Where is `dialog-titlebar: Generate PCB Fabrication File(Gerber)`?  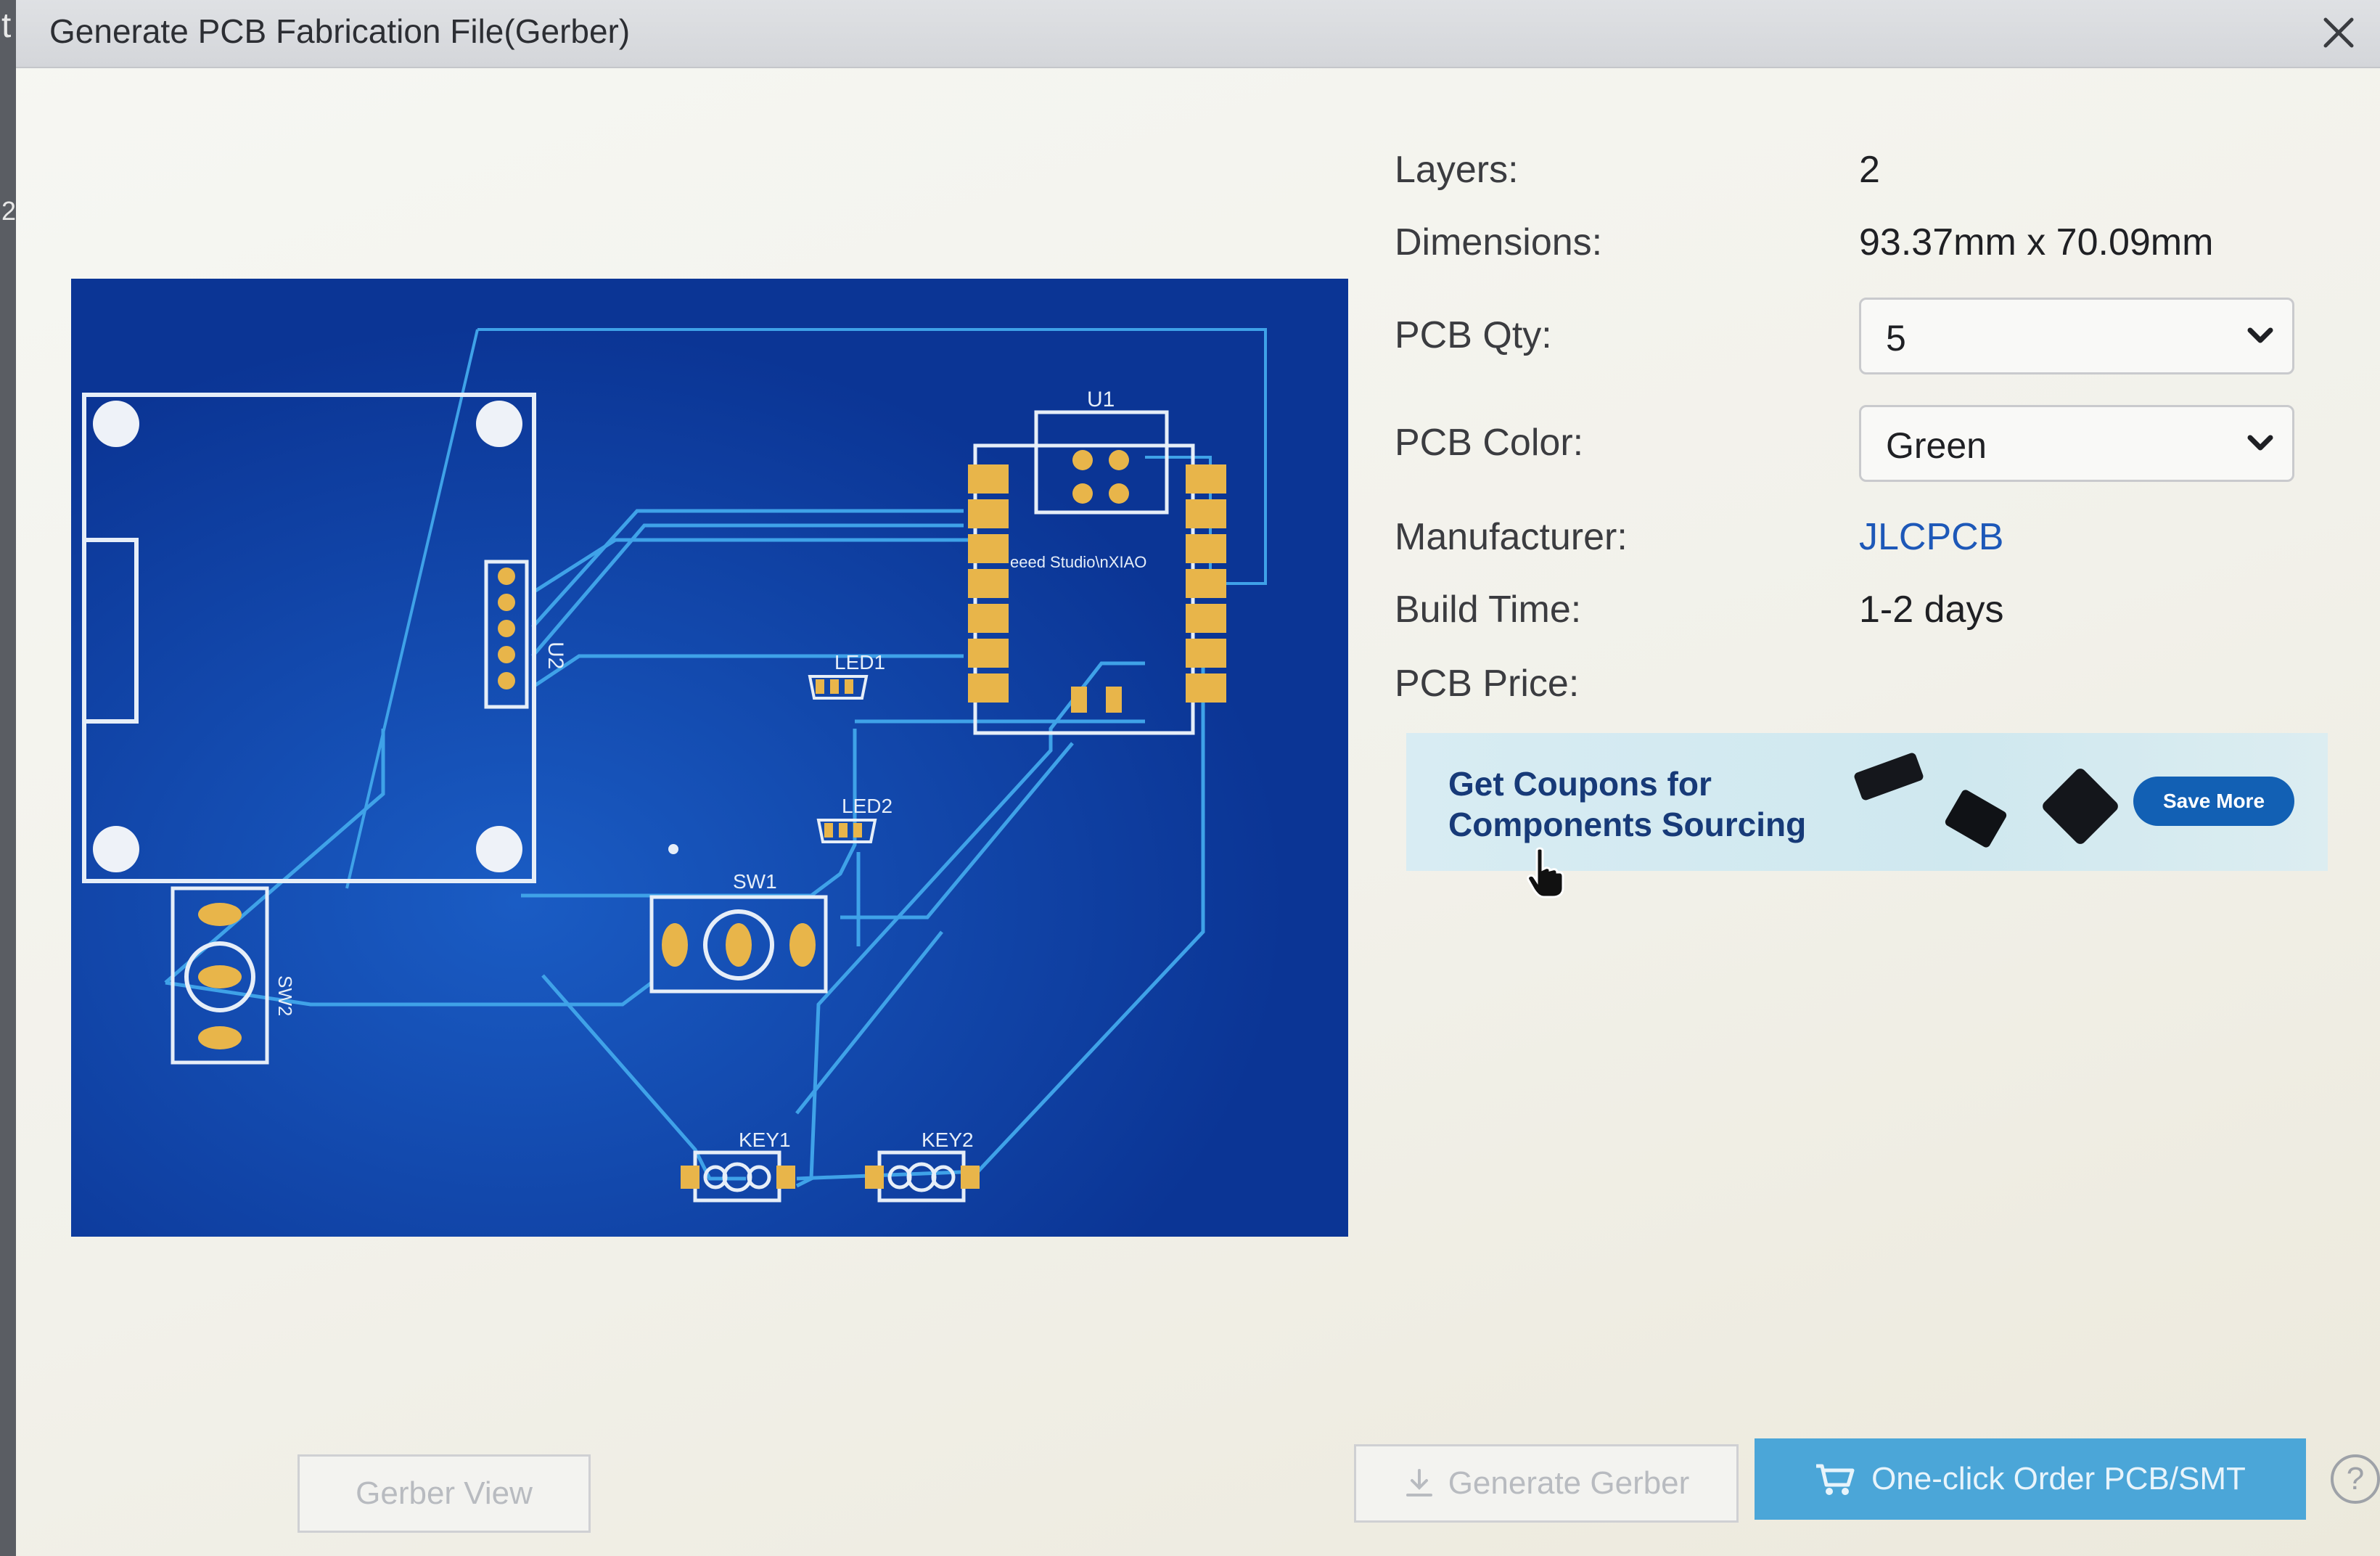 dialog-titlebar: Generate PCB Fabrication File(Gerber) is located at coordinates (1198, 34).